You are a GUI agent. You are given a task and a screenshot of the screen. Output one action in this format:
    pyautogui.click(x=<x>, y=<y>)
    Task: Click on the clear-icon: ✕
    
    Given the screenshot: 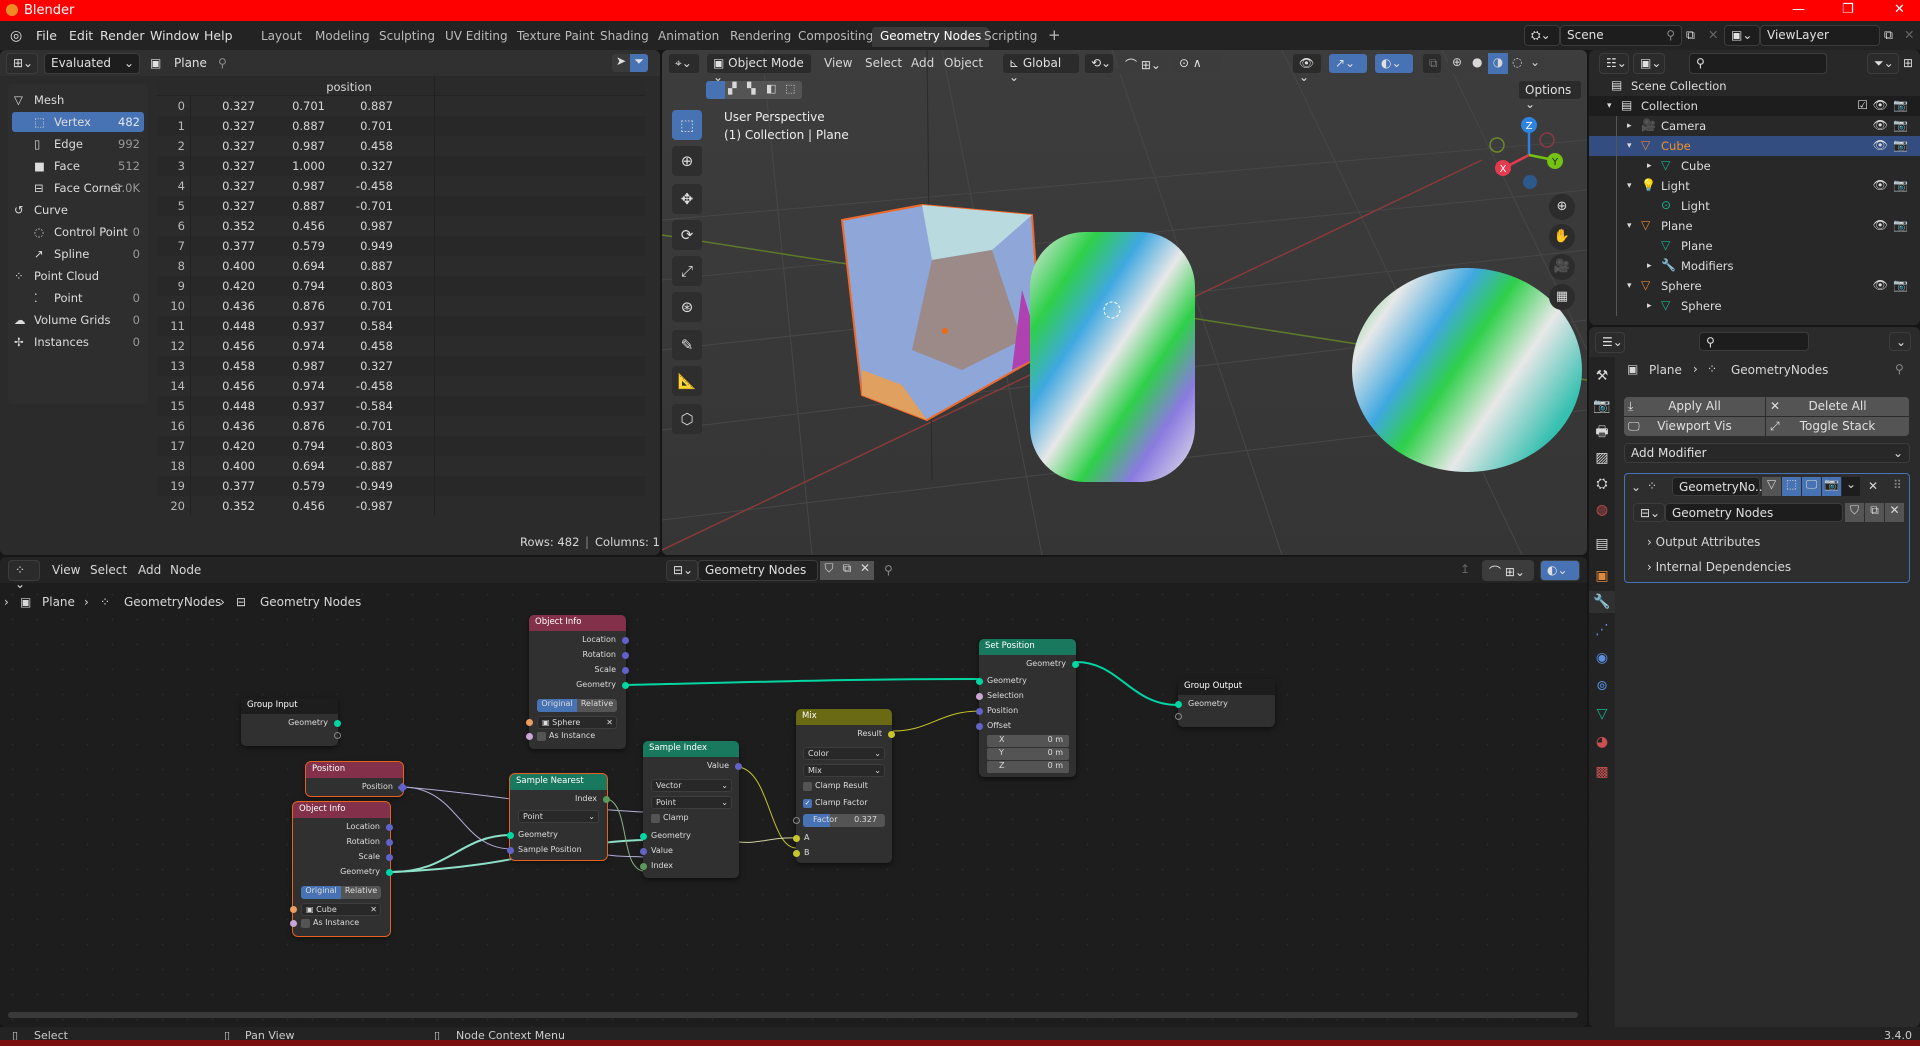 What is the action you would take?
    pyautogui.click(x=609, y=722)
    